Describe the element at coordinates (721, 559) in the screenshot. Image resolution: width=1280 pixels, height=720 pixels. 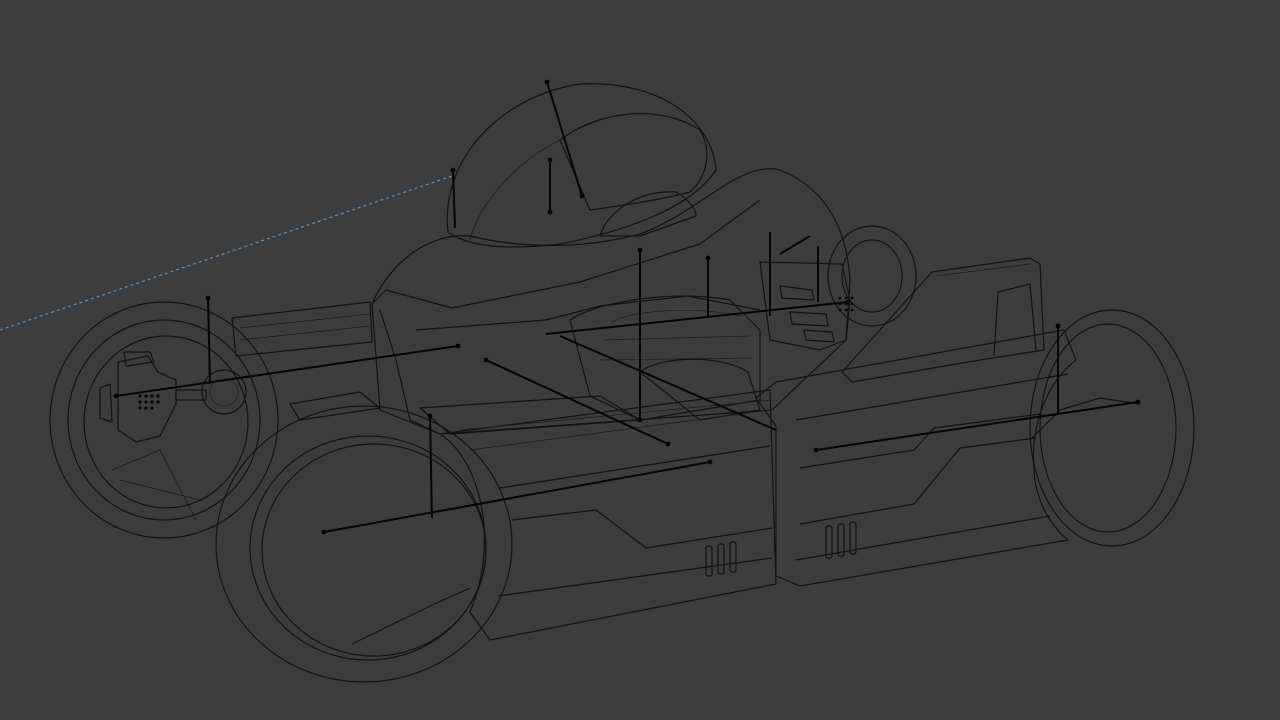
I see `pod-vents-left` at that location.